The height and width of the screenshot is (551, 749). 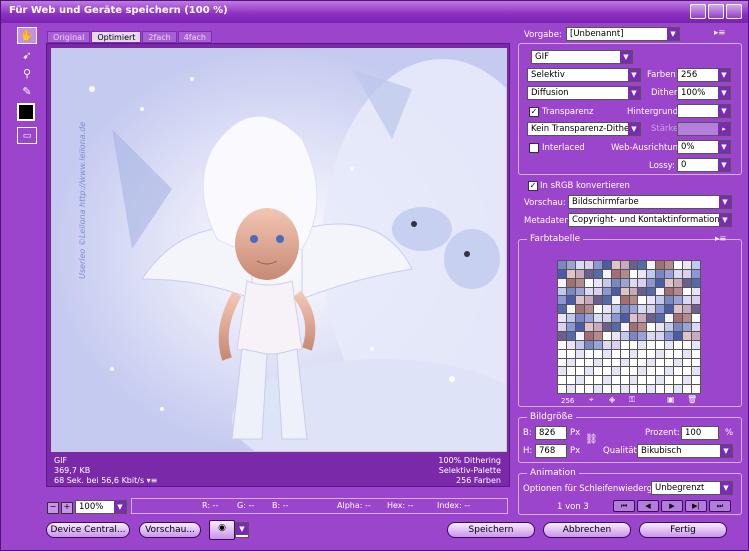 I want to click on tab-2up: 2fach, so click(x=159, y=37).